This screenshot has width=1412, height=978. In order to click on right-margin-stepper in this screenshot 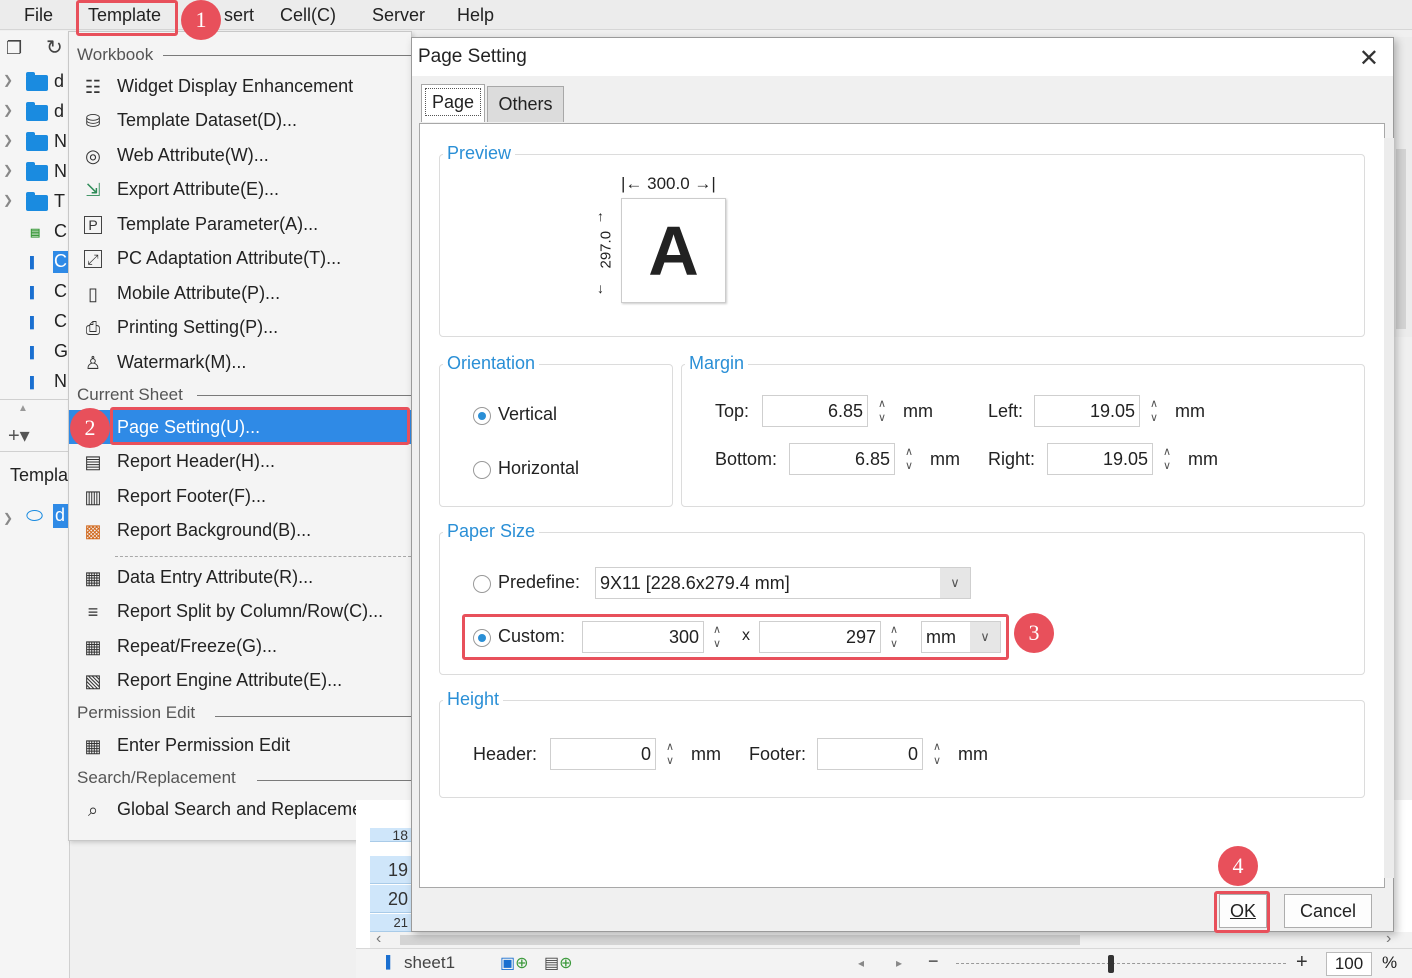, I will do `click(1169, 459)`.